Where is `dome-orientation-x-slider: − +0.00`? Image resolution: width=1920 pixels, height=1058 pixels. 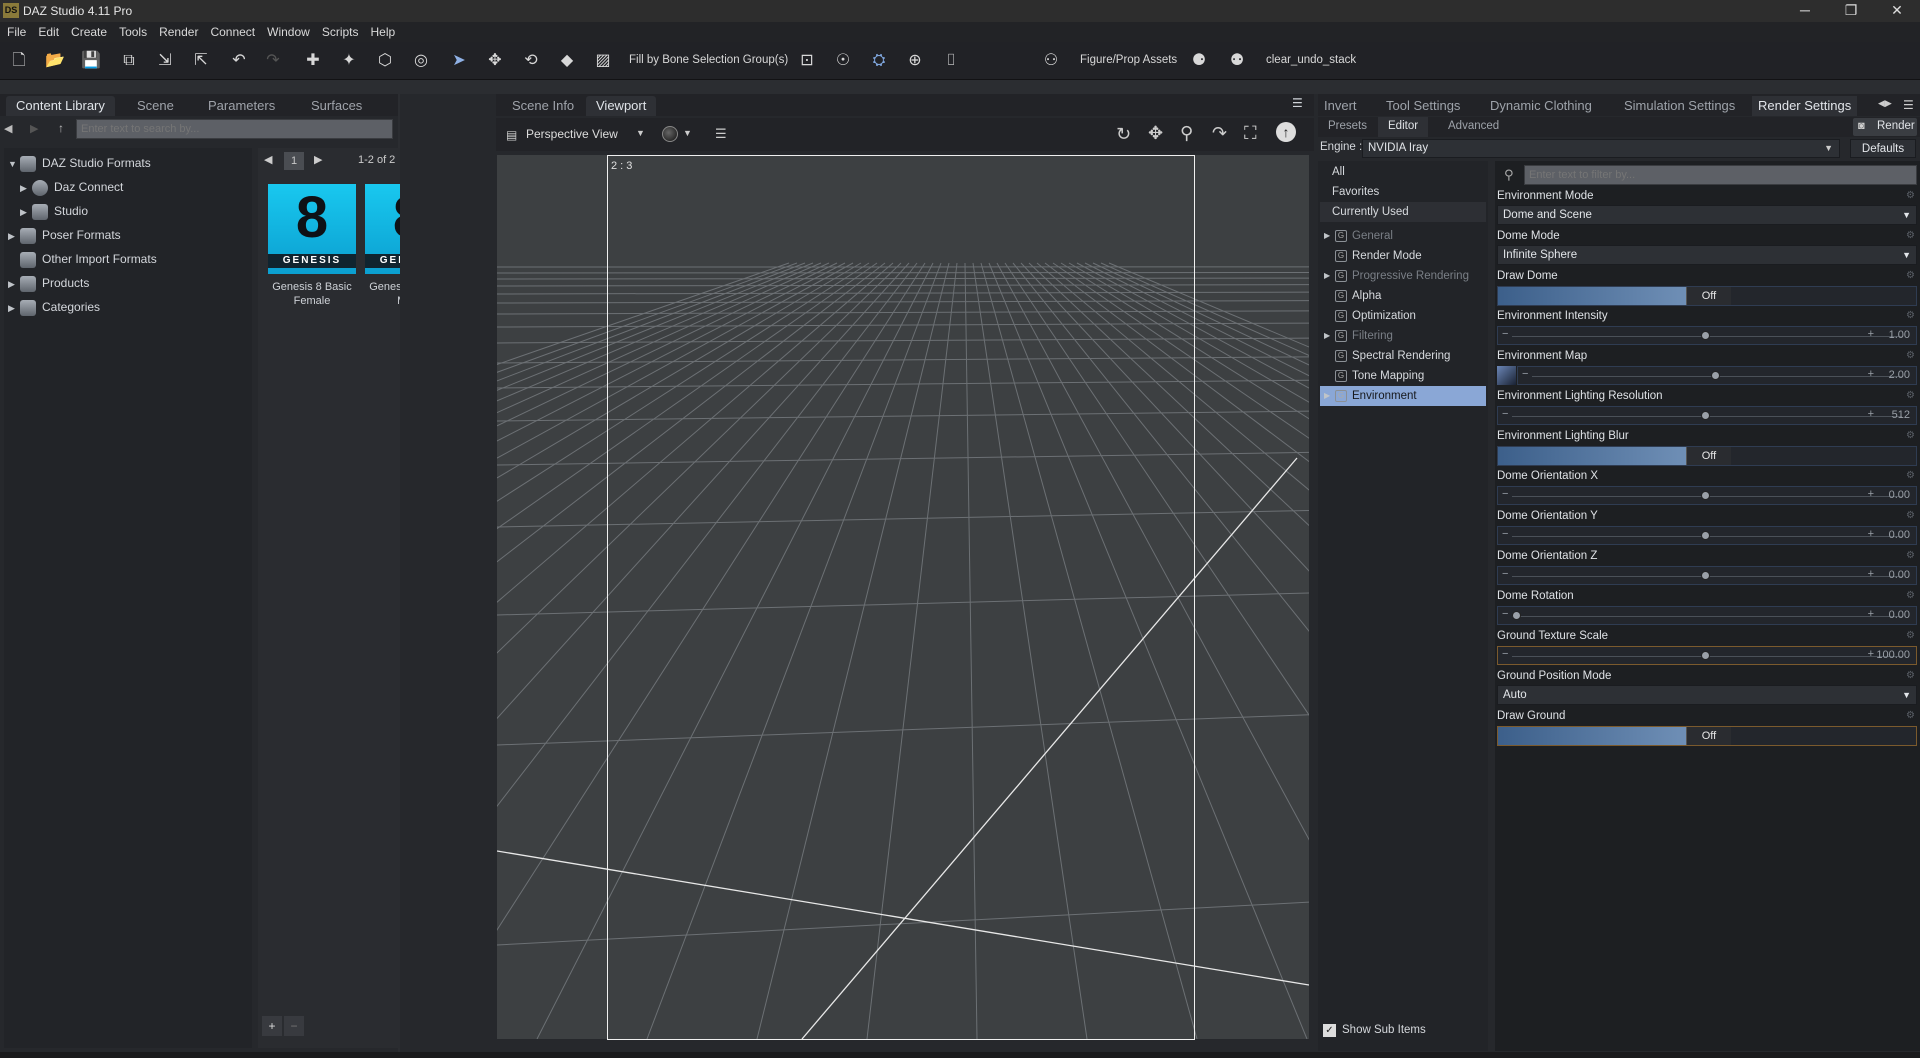
dome-orientation-x-slider: − +0.00 is located at coordinates (1707, 495).